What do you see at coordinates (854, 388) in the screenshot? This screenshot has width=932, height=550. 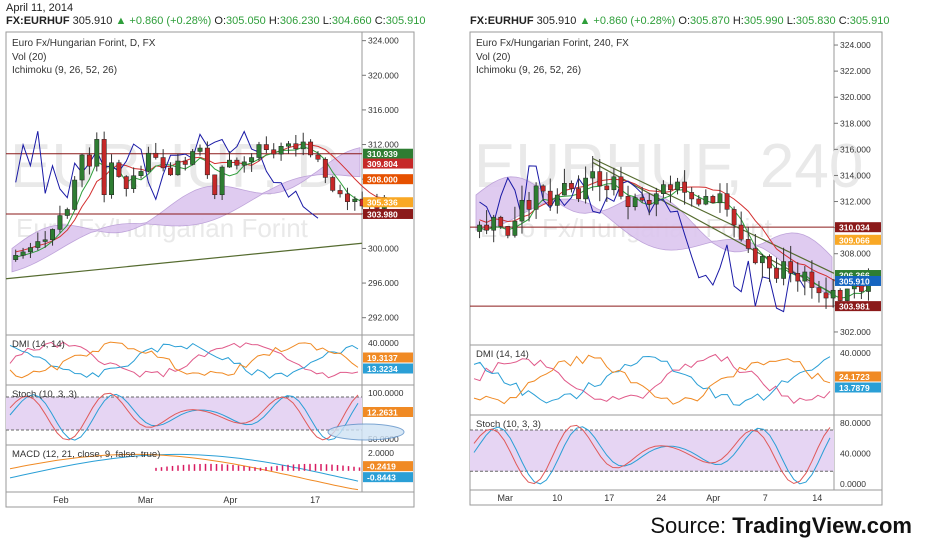 I see `indicator-value: 13.7879` at bounding box center [854, 388].